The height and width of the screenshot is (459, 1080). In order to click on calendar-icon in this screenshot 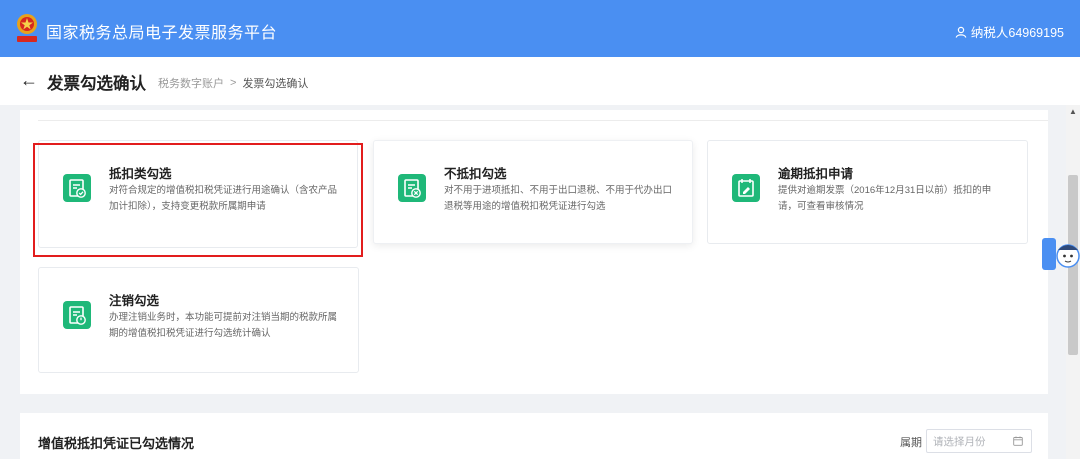, I will do `click(1018, 441)`.